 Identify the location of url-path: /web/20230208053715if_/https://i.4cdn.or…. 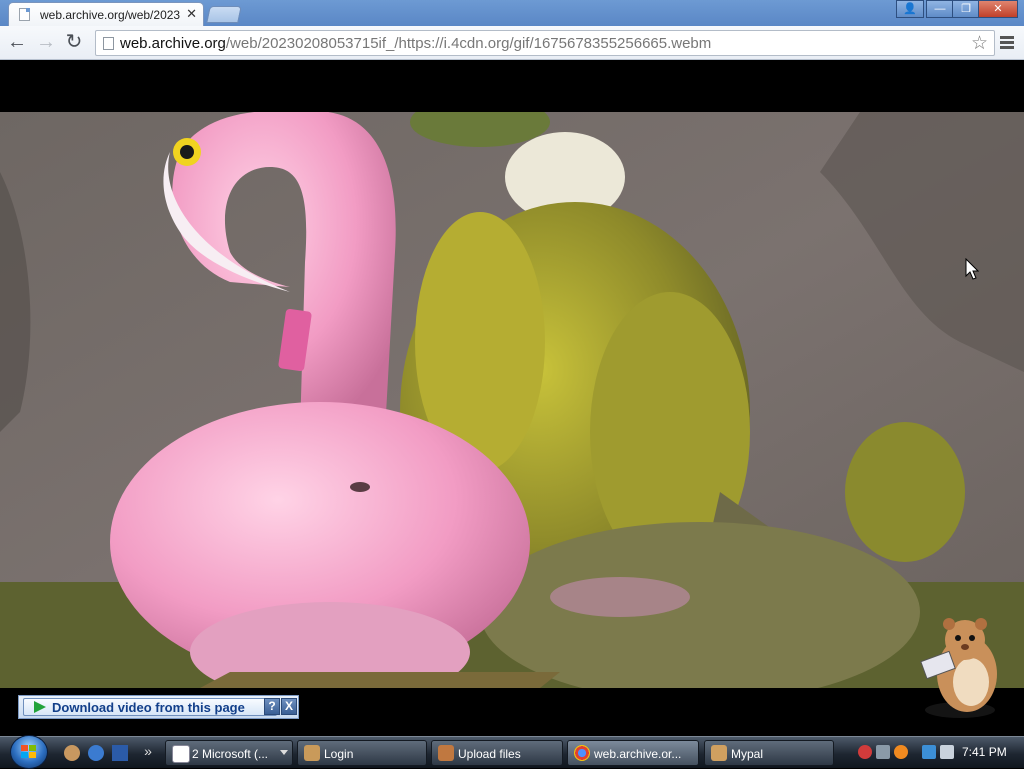
(468, 43).